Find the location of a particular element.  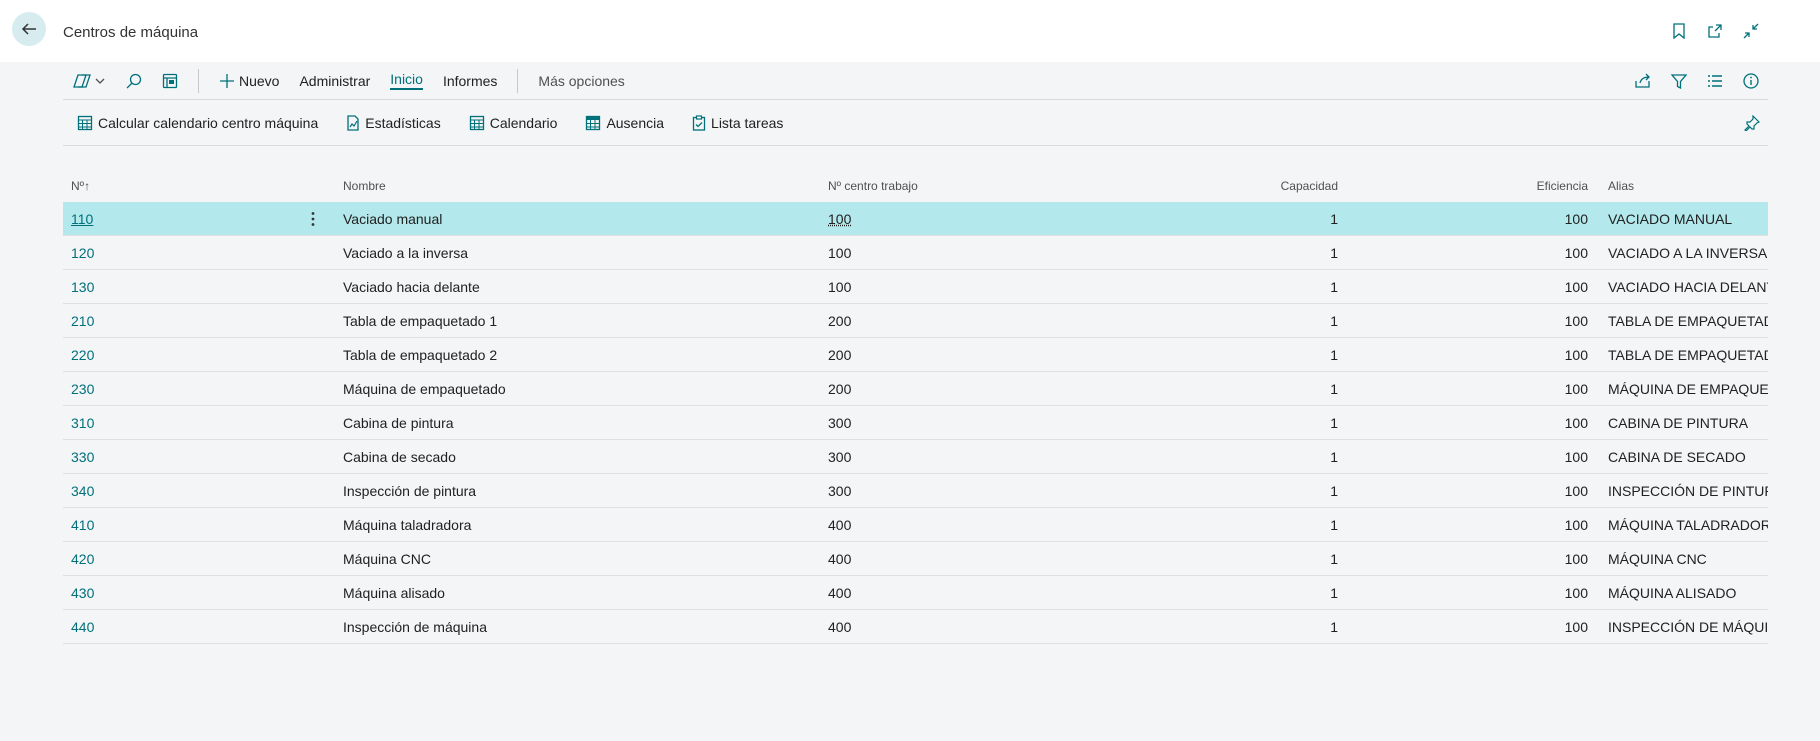

row-no-link: 220 is located at coordinates (82, 355).